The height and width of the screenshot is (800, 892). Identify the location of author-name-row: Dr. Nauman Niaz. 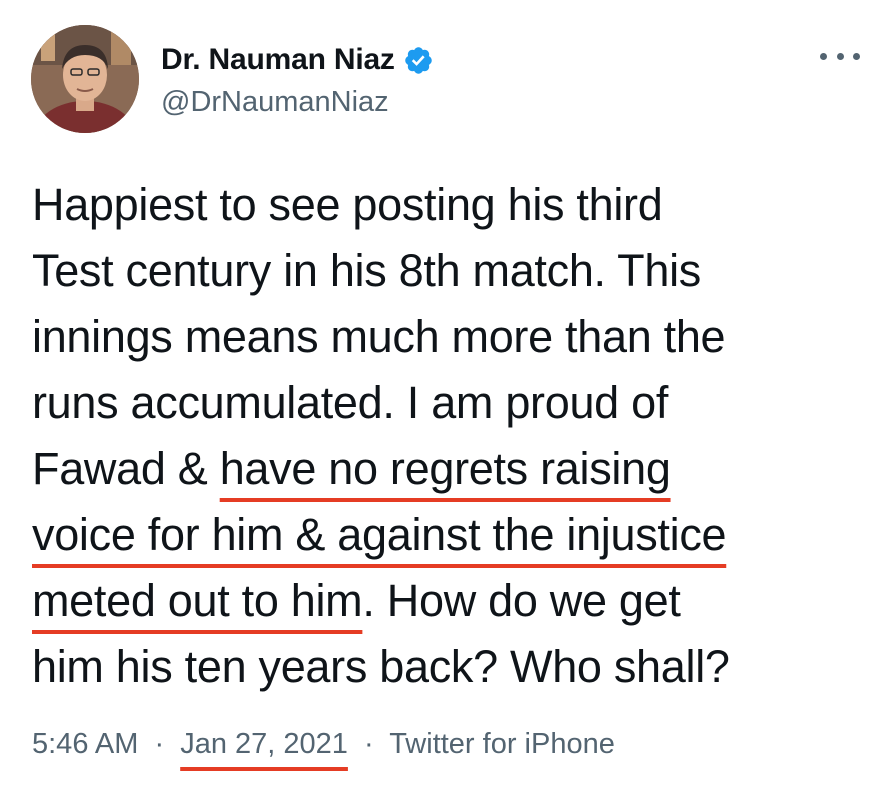
(297, 60).